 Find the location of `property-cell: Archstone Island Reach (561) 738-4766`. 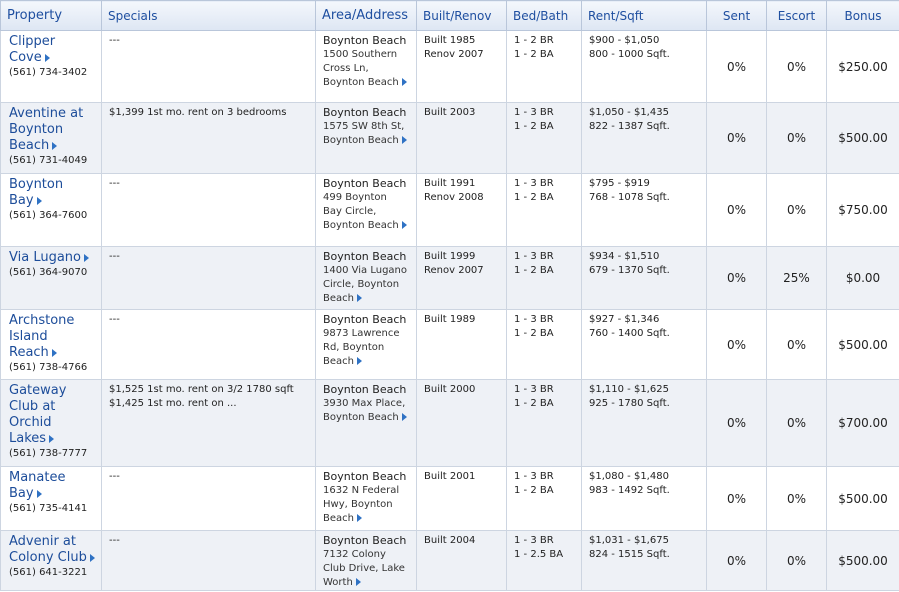

property-cell: Archstone Island Reach (561) 738-4766 is located at coordinates (51, 344).